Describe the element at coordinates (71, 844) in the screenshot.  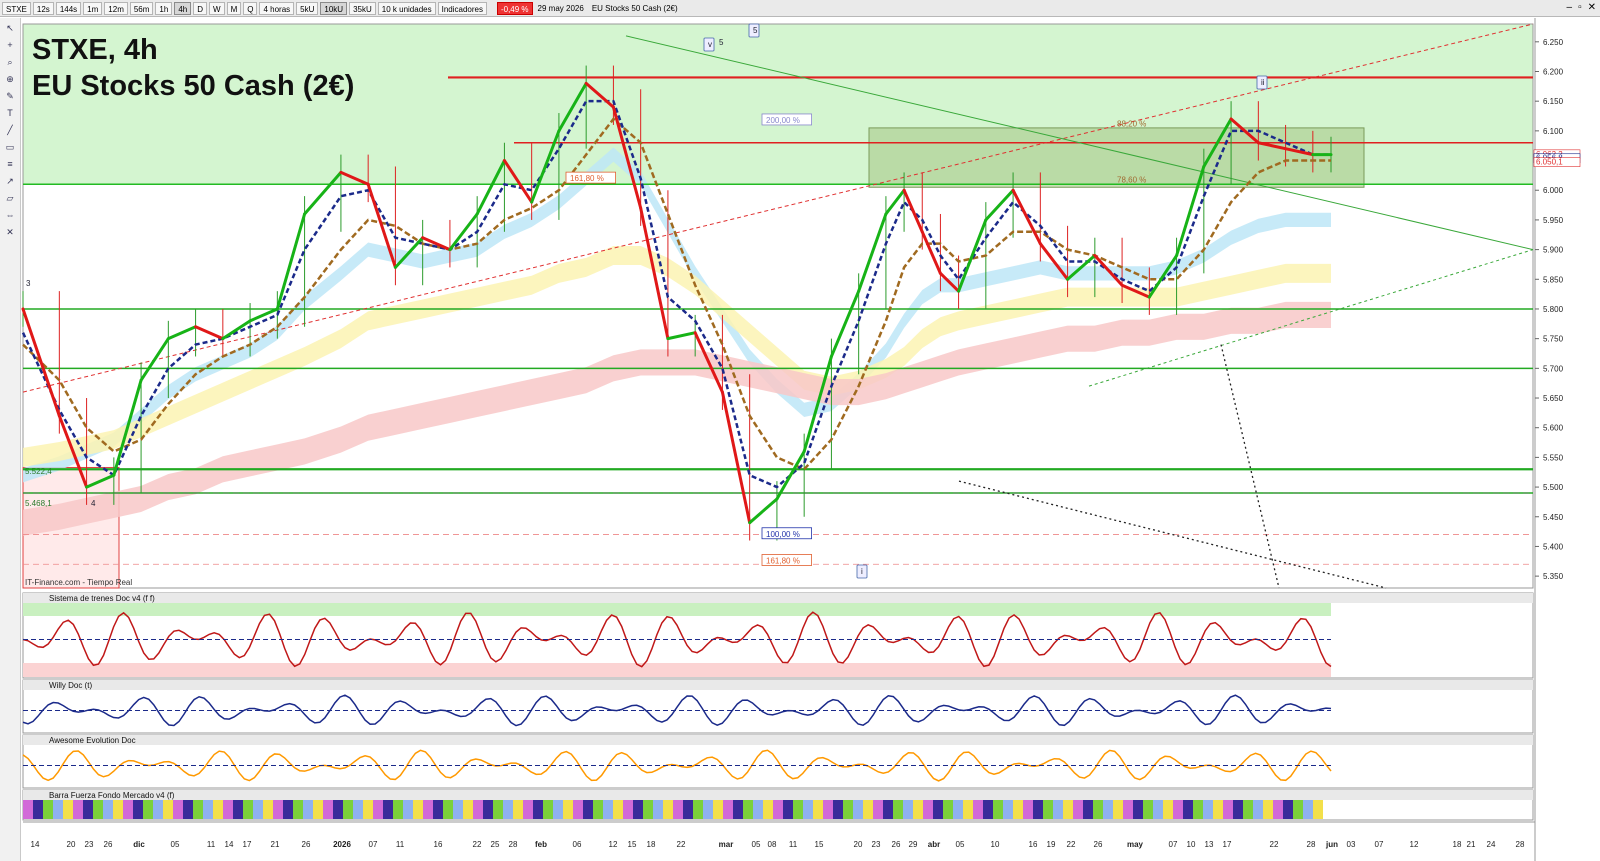
I see `x-tick-label: 20` at that location.